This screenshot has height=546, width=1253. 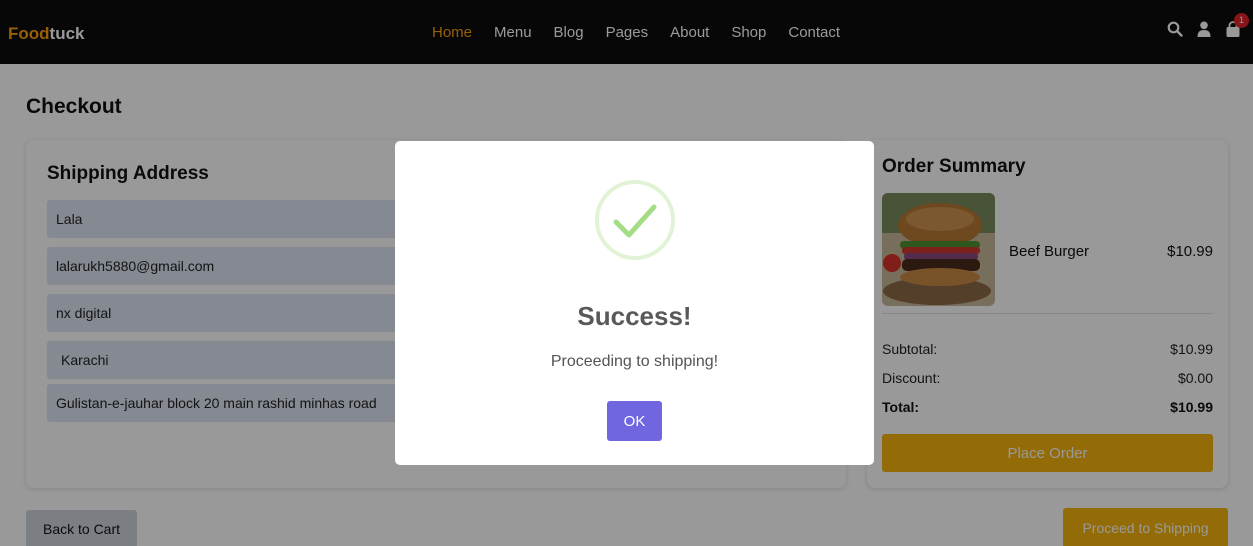 What do you see at coordinates (634, 361) in the screenshot?
I see `modal-message: Proceeding to shipping!` at bounding box center [634, 361].